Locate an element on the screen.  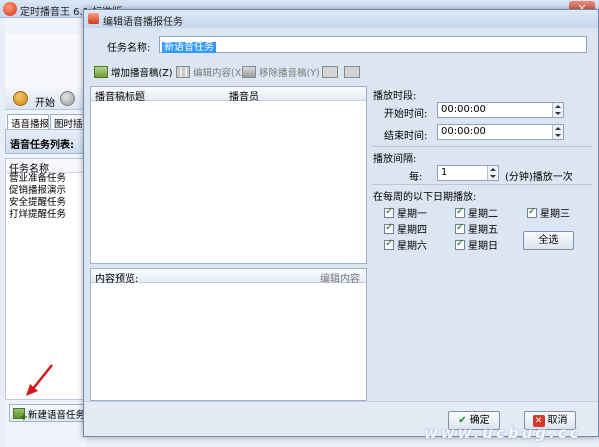
move-down-icon is located at coordinates (352, 72).